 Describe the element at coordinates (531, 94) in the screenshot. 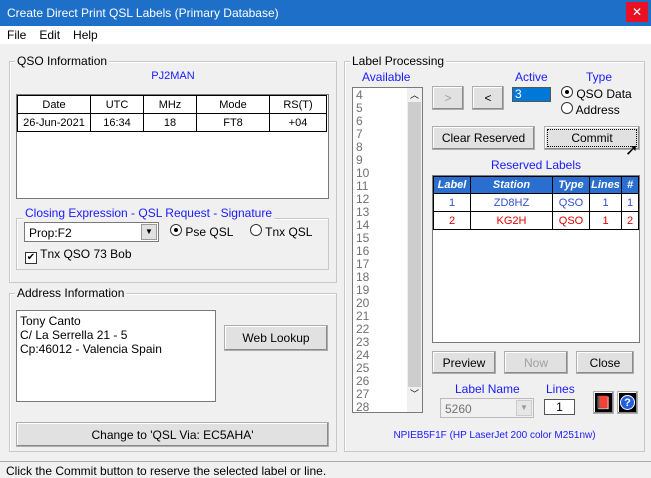

I see `active-input: 3` at that location.